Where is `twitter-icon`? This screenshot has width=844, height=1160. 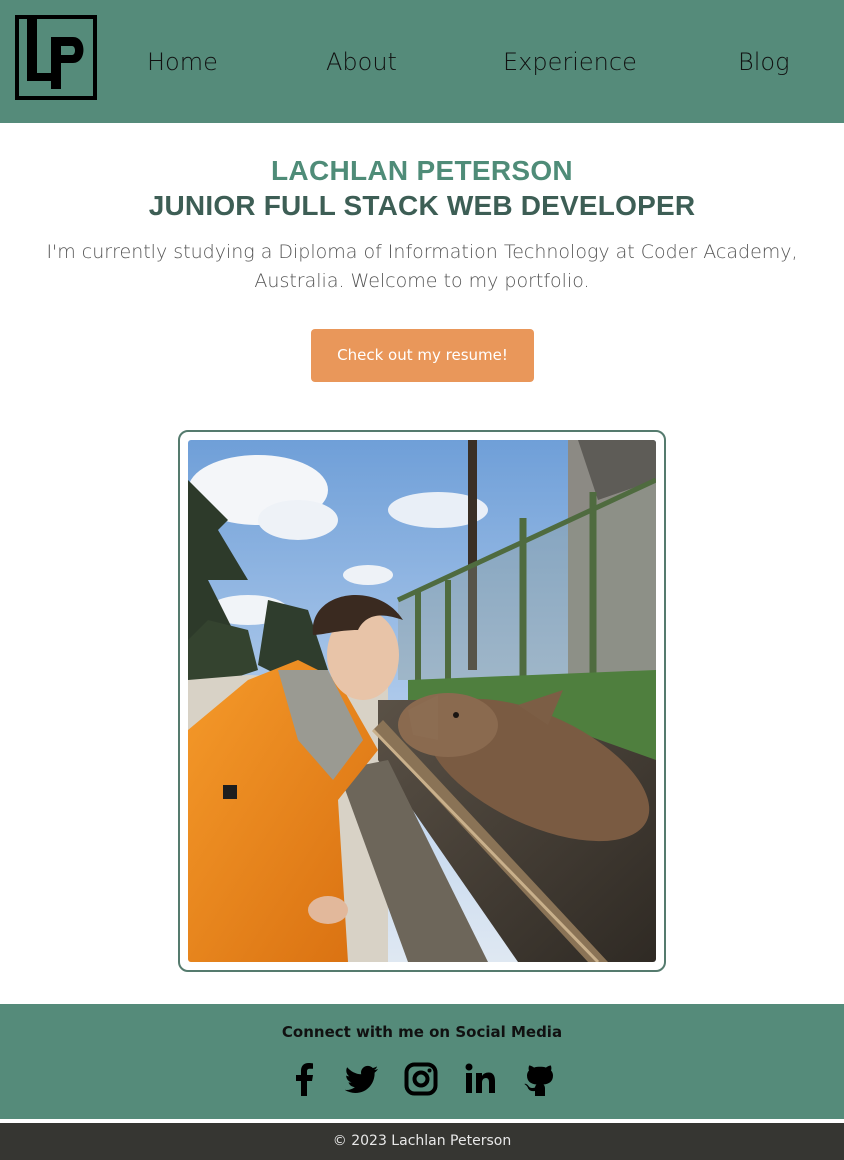 twitter-icon is located at coordinates (362, 1079).